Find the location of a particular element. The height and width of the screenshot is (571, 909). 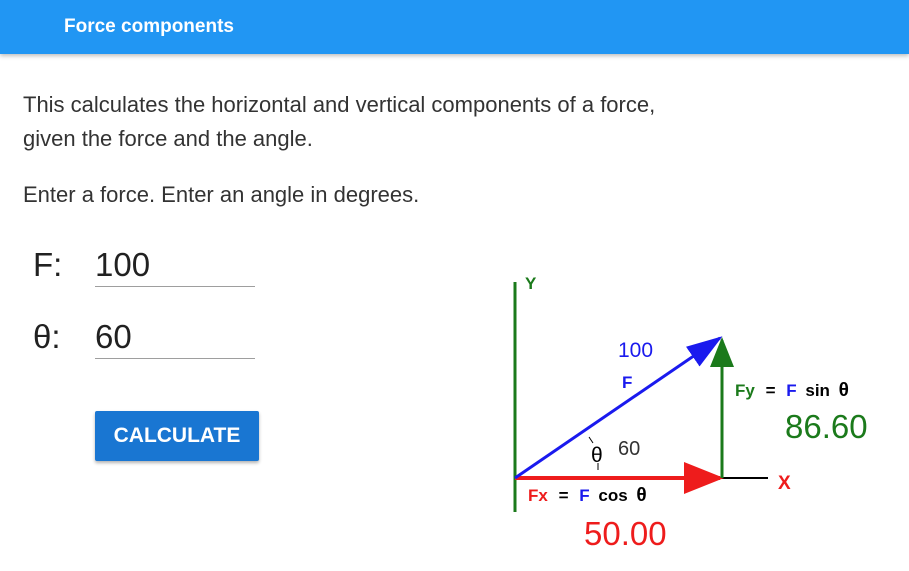

angle-value-label: 60 is located at coordinates (629, 449).